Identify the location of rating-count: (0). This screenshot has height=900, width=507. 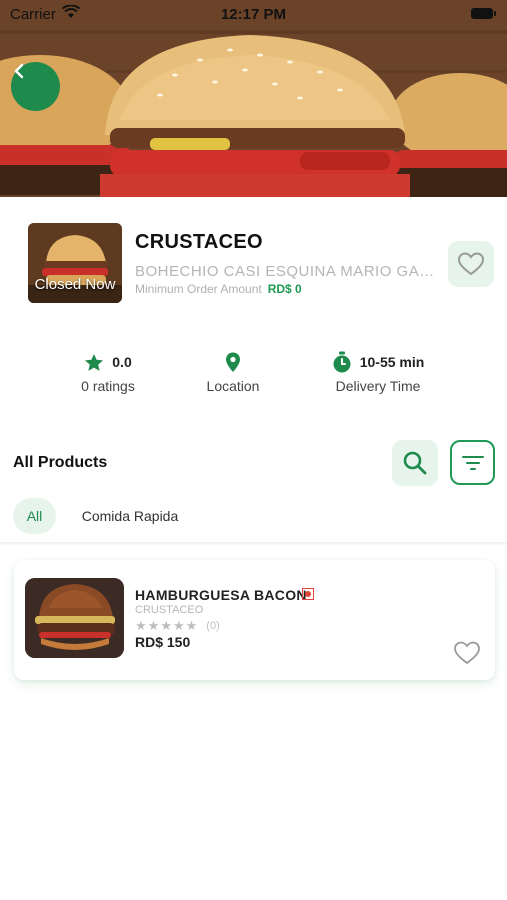
(213, 626).